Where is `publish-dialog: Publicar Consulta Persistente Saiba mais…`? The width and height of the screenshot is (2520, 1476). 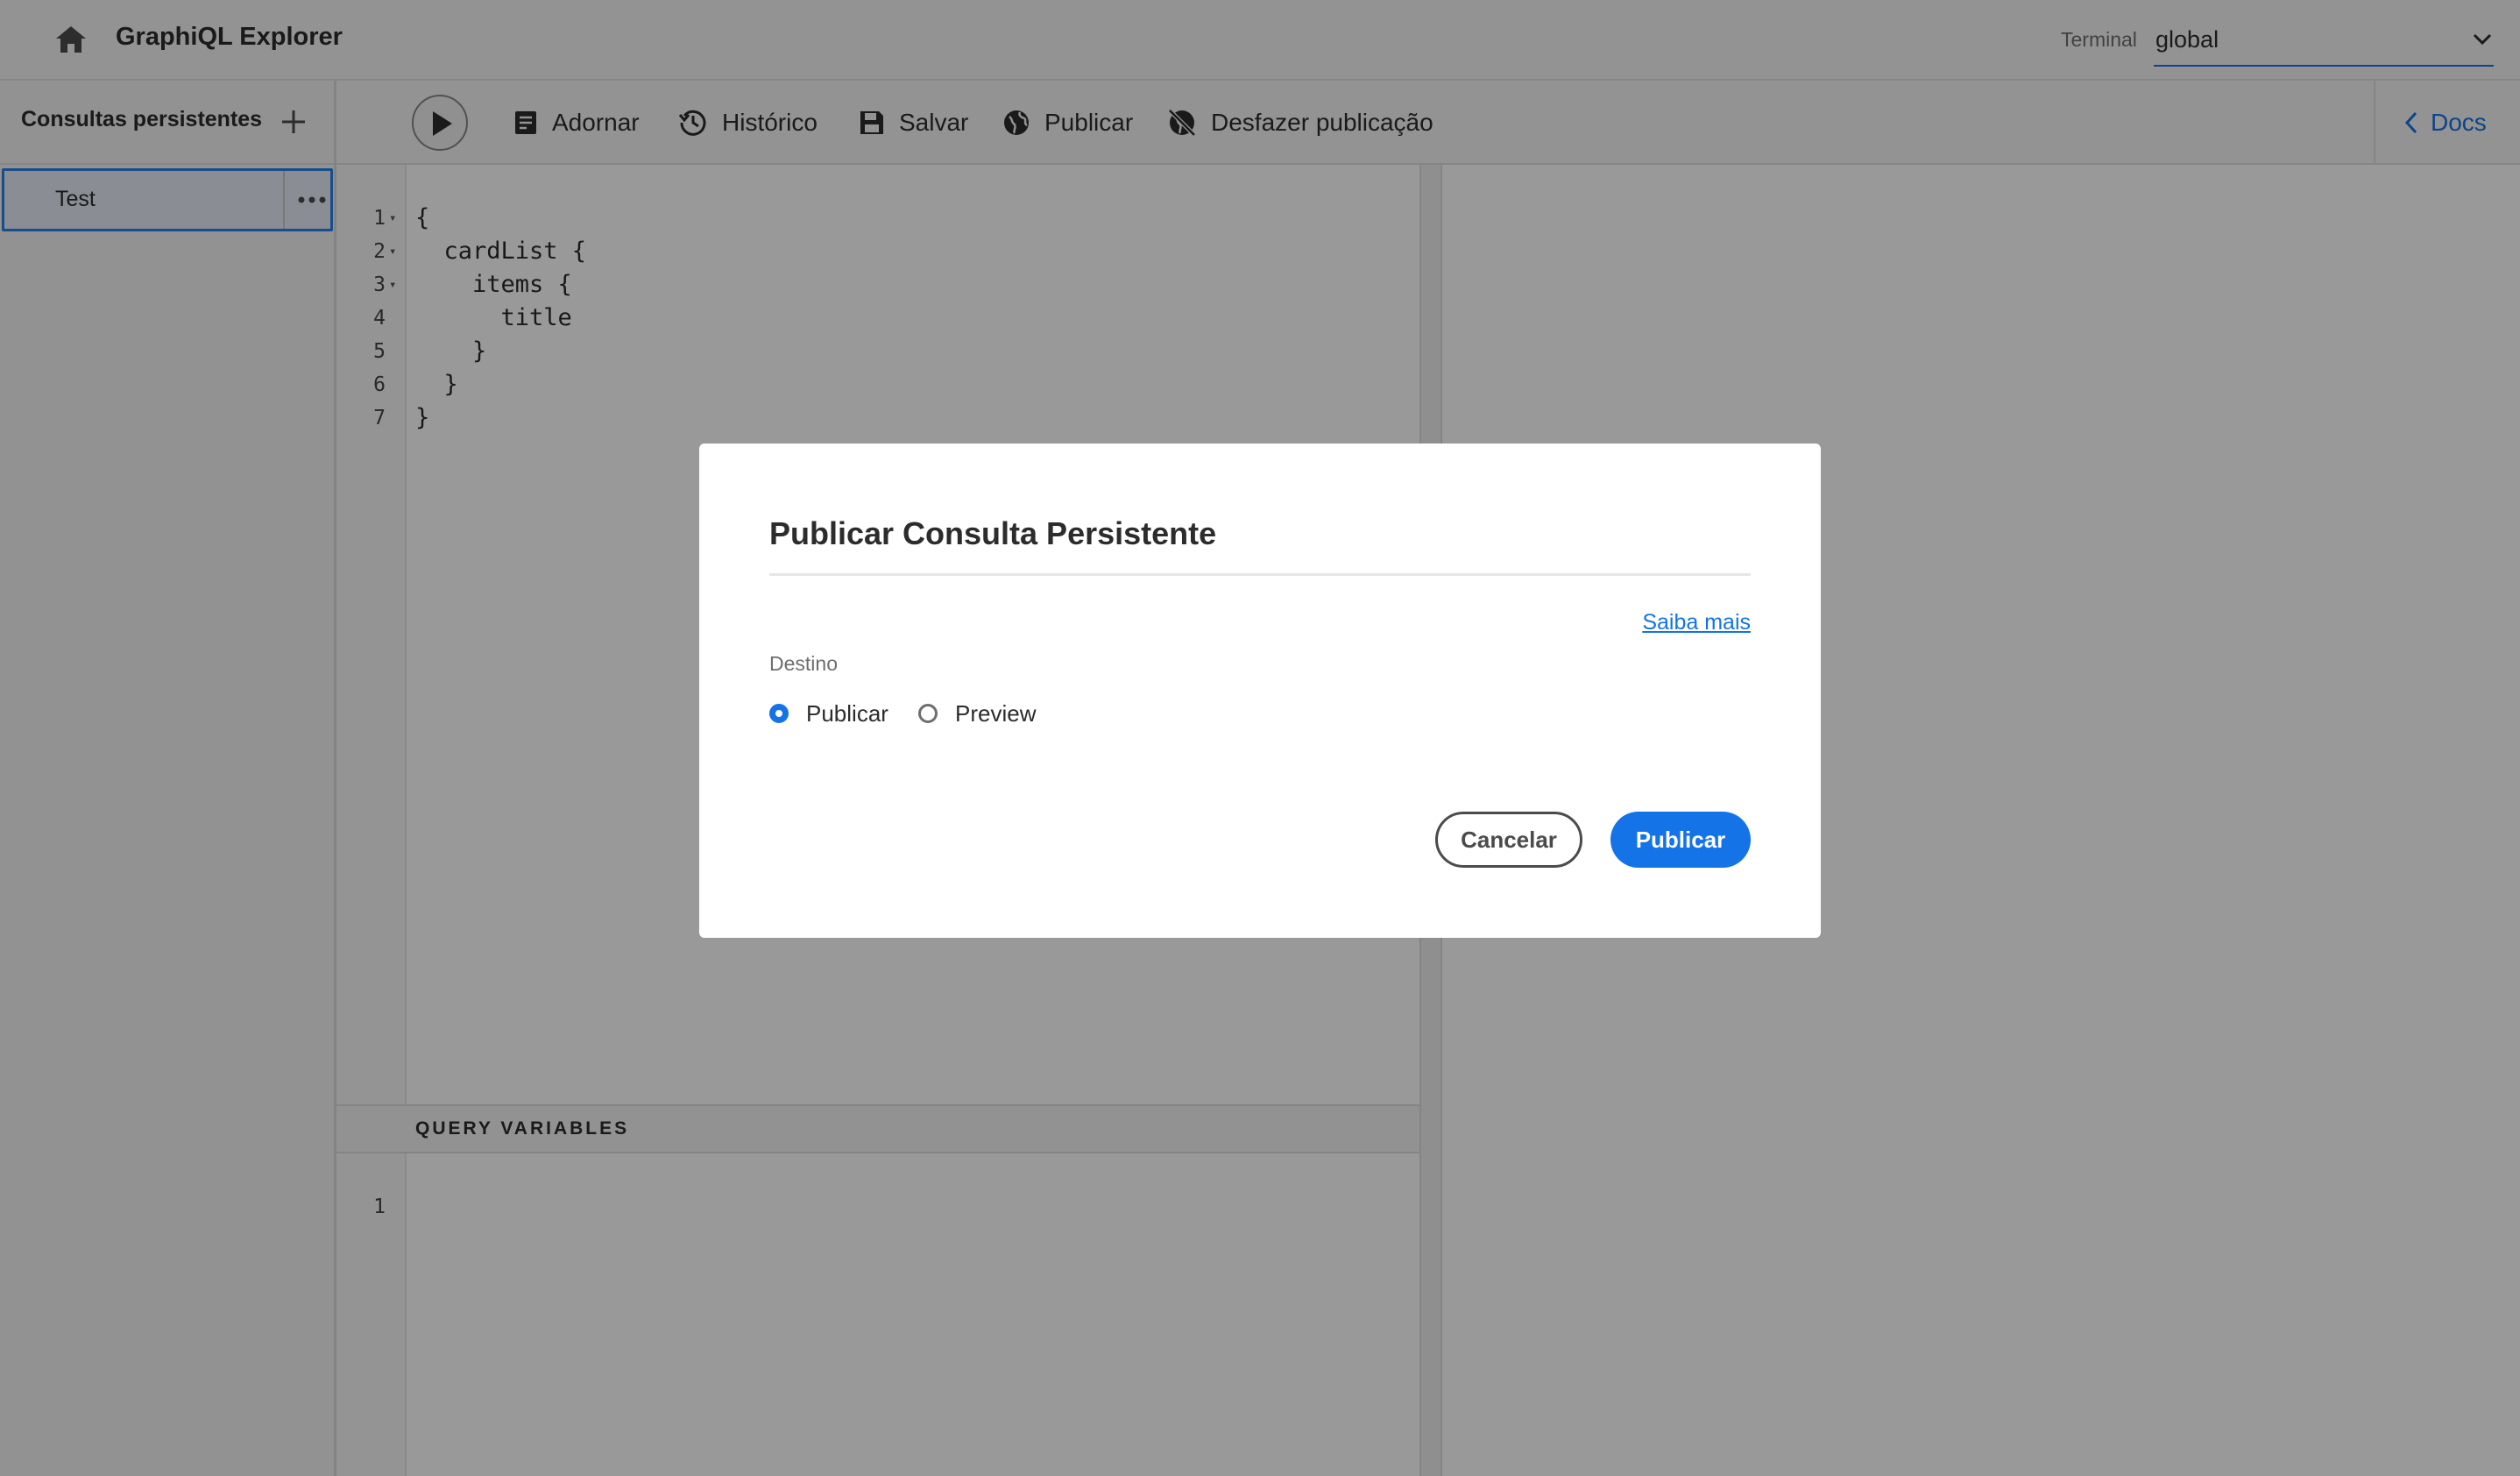 publish-dialog: Publicar Consulta Persistente Saiba mais… is located at coordinates (1260, 691).